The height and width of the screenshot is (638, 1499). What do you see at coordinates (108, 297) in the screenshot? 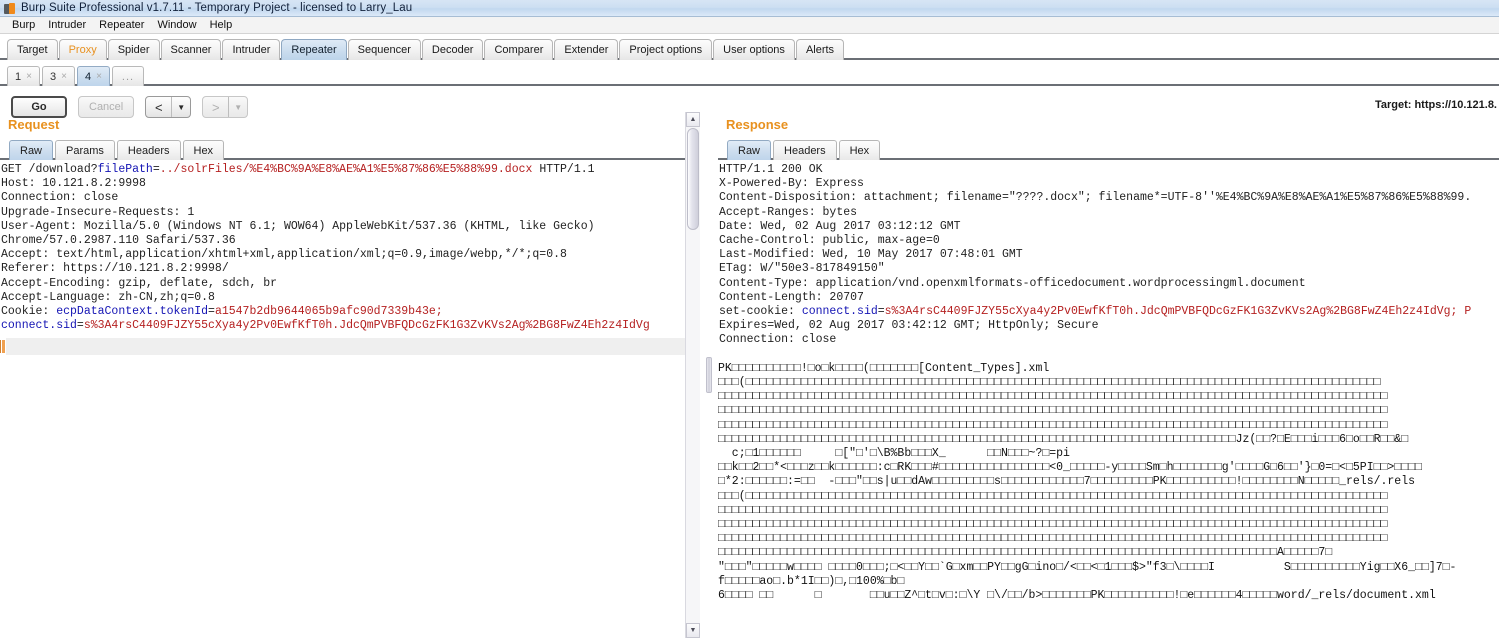
I see `code-span: Accept-Language: zh-CN,zh;q=0.8` at bounding box center [108, 297].